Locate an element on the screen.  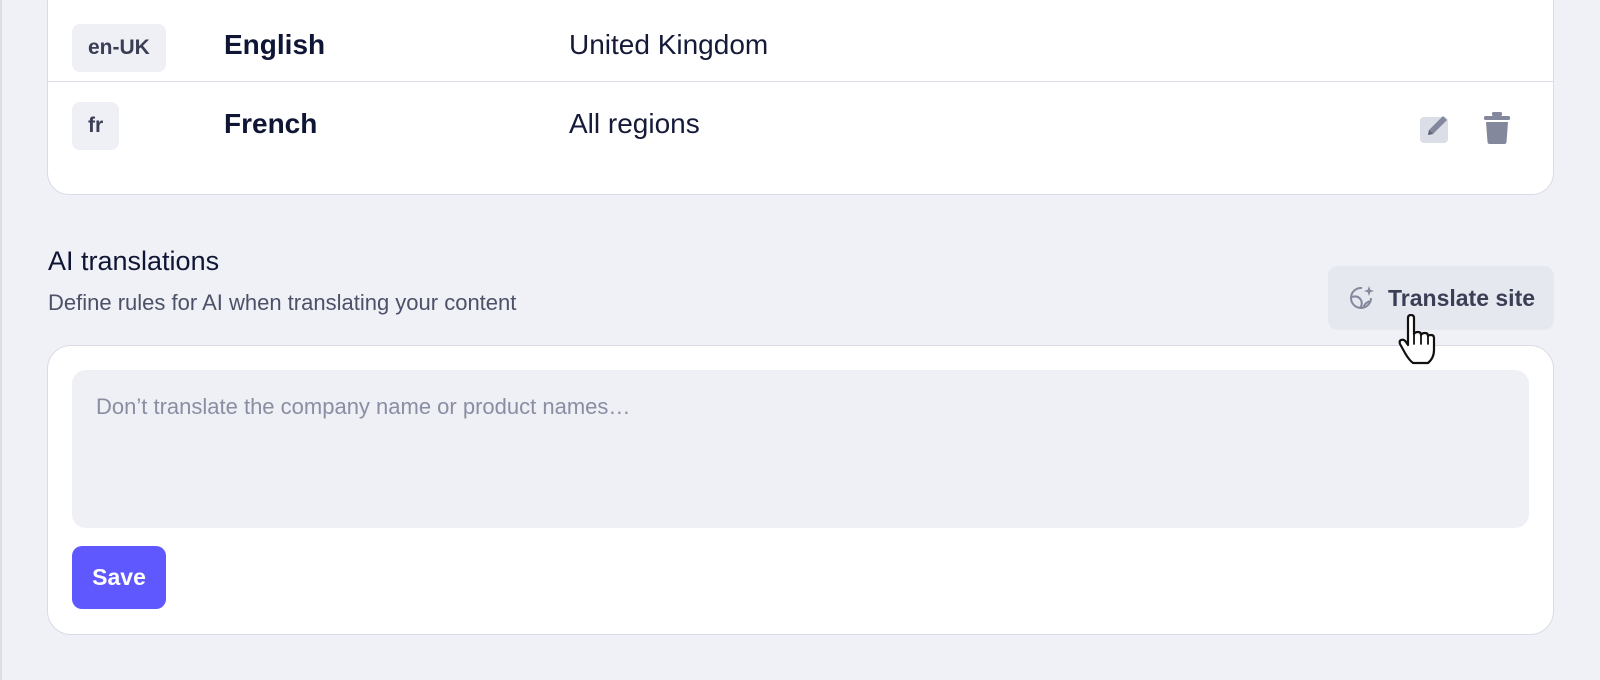
edit-button is located at coordinates (1435, 128).